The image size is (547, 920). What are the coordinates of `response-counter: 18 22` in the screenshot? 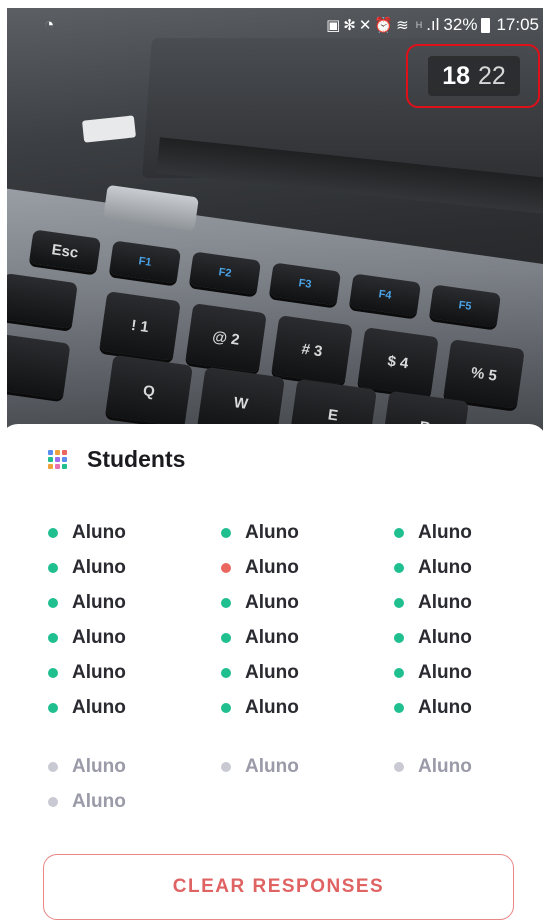 It's located at (474, 76).